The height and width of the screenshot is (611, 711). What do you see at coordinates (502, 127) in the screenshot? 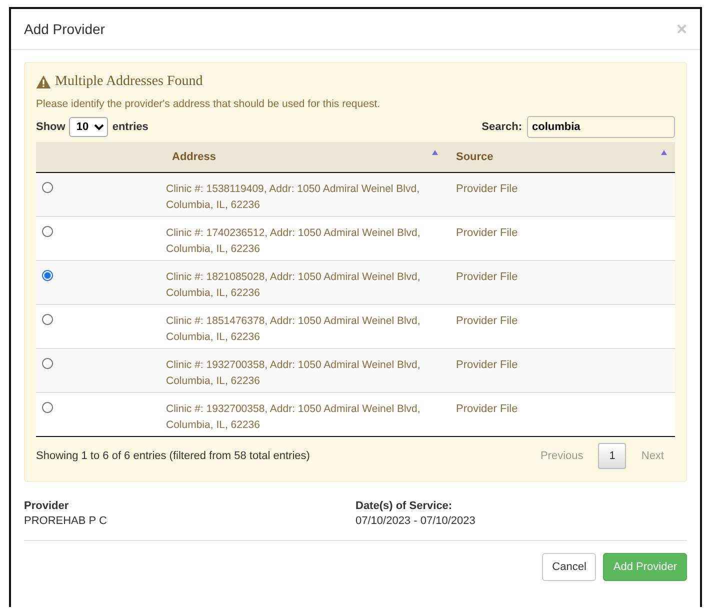
I see `search-label: Search:` at bounding box center [502, 127].